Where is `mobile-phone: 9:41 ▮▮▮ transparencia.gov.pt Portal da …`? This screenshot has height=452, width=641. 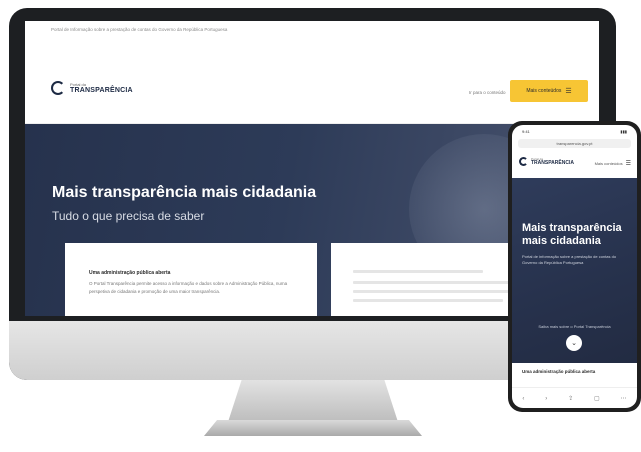
mobile-phone: 9:41 ▮▮▮ transparencia.gov.pt Portal da … is located at coordinates (574, 266).